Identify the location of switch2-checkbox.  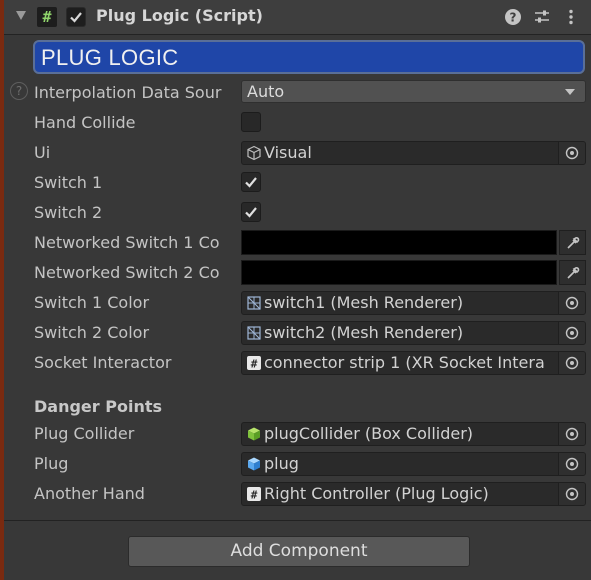
(251, 212).